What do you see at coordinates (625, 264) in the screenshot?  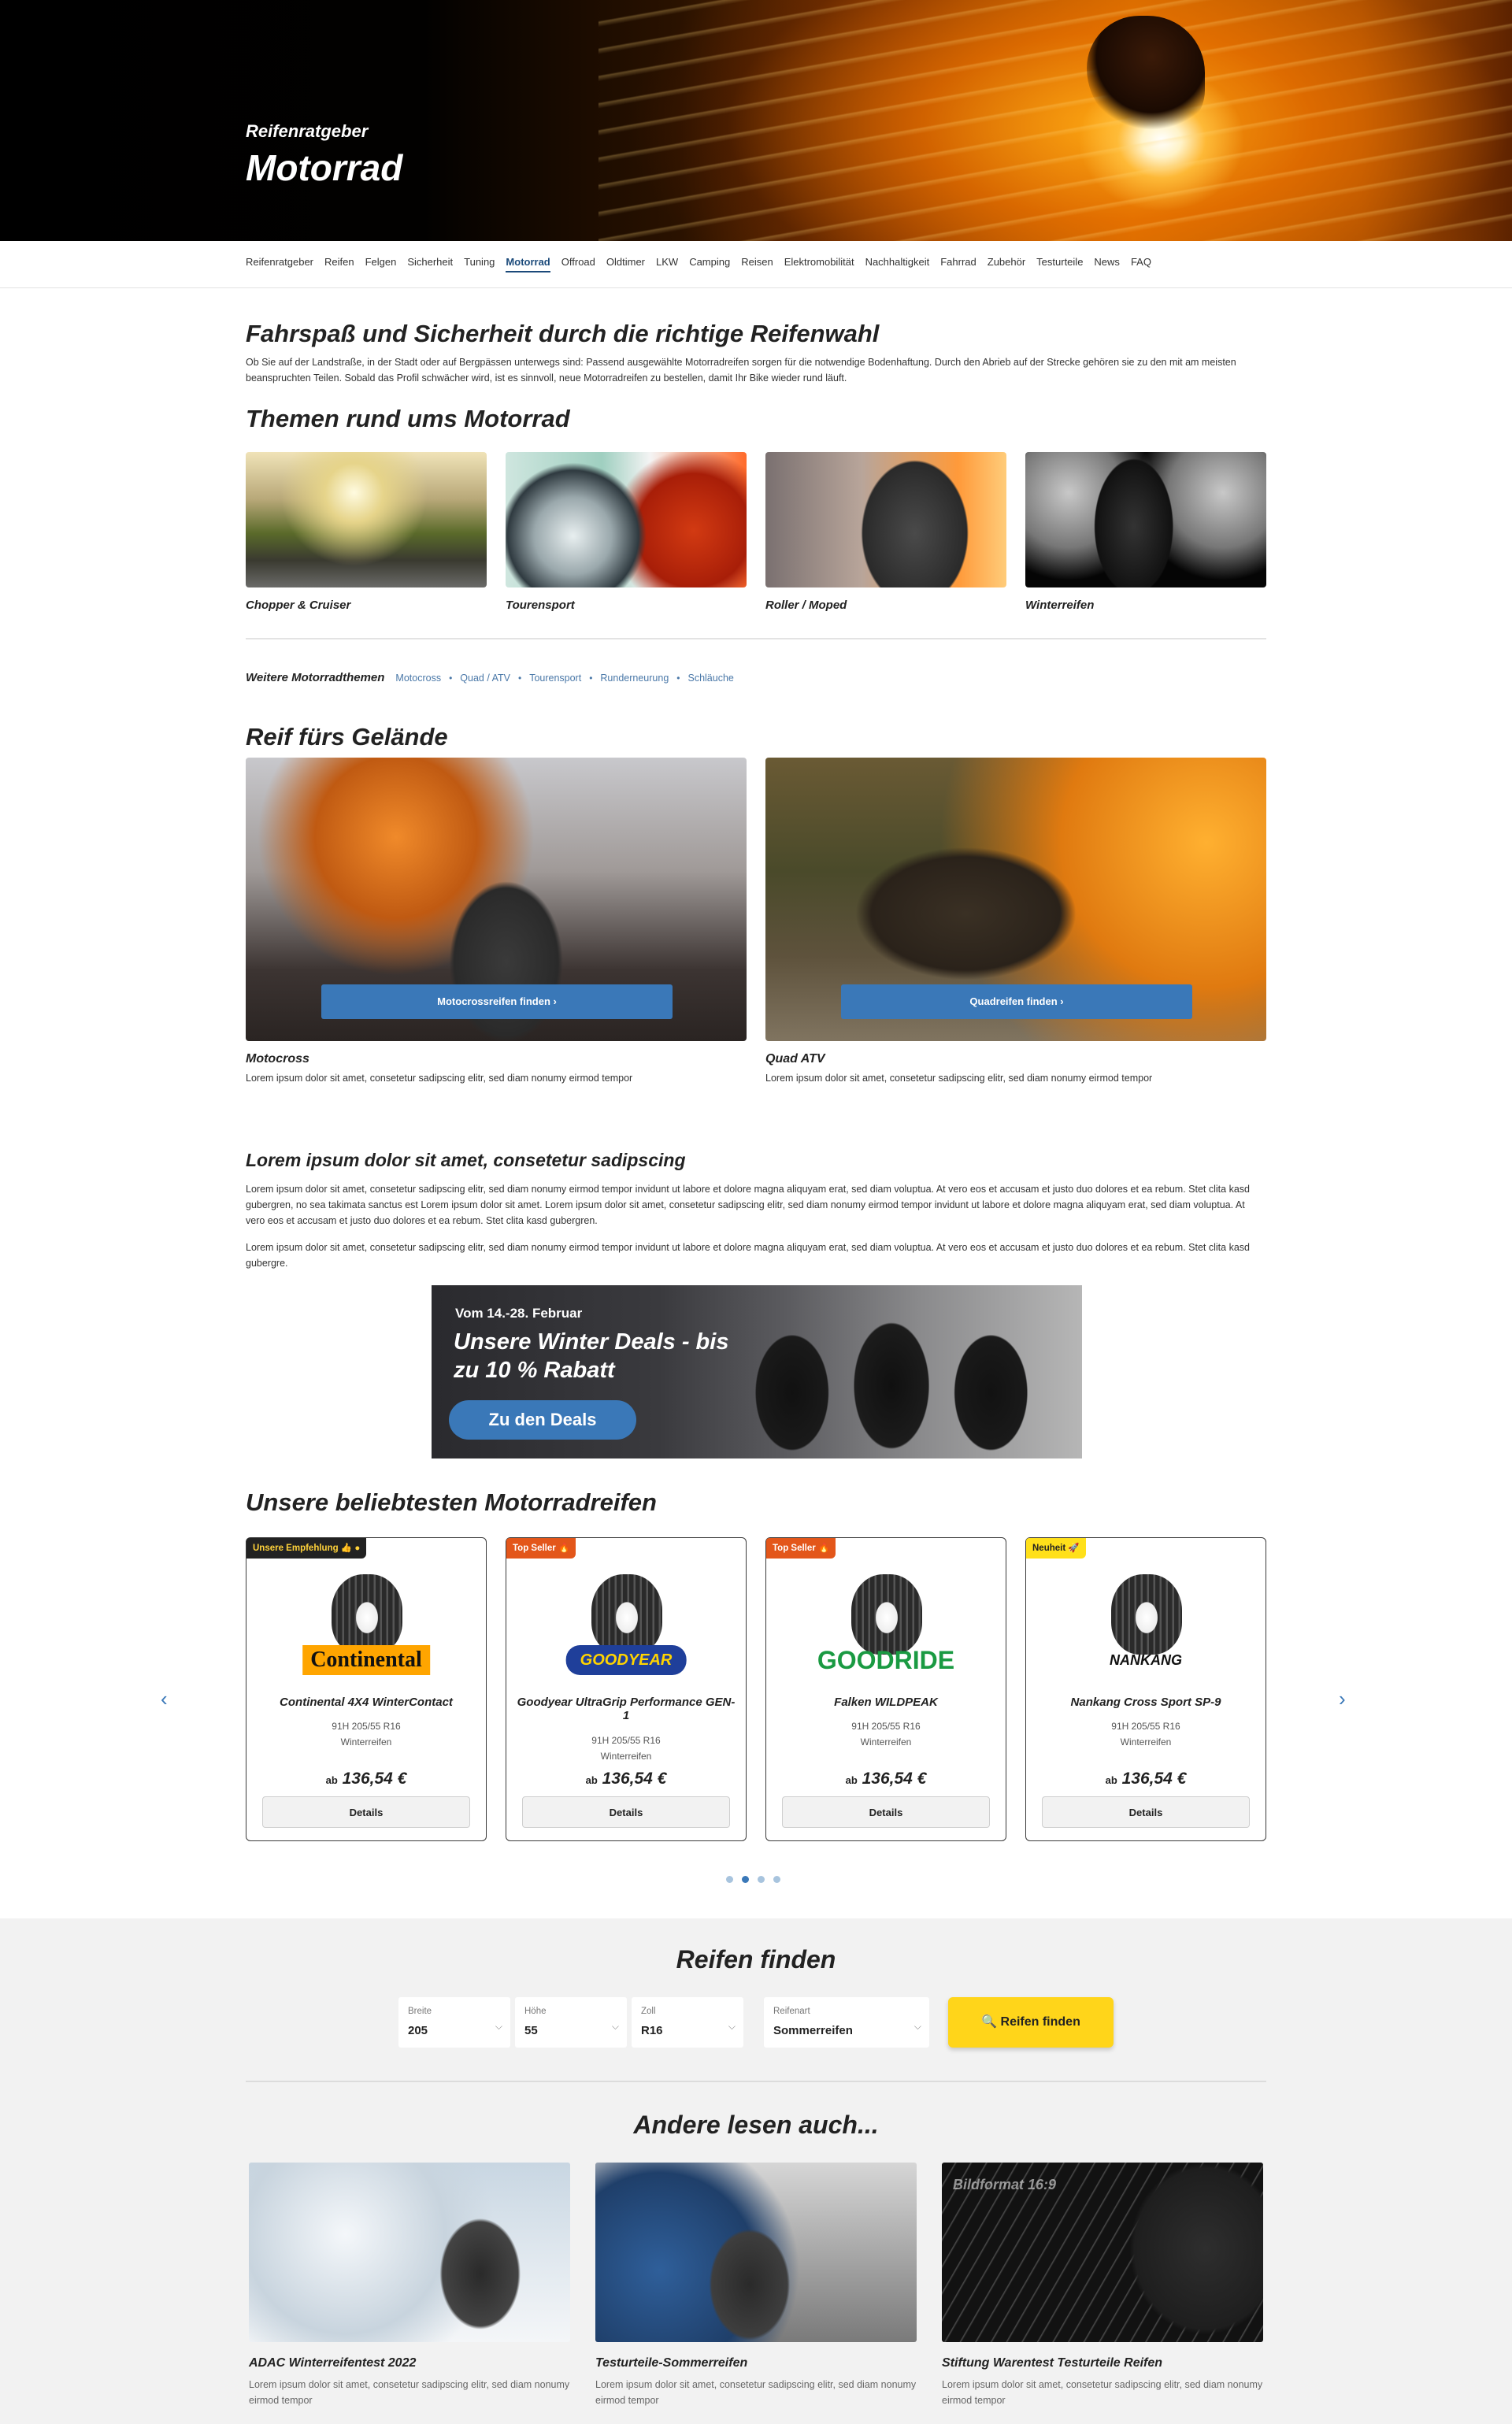 I see `nav-item-oldtimer: Oldtimer` at bounding box center [625, 264].